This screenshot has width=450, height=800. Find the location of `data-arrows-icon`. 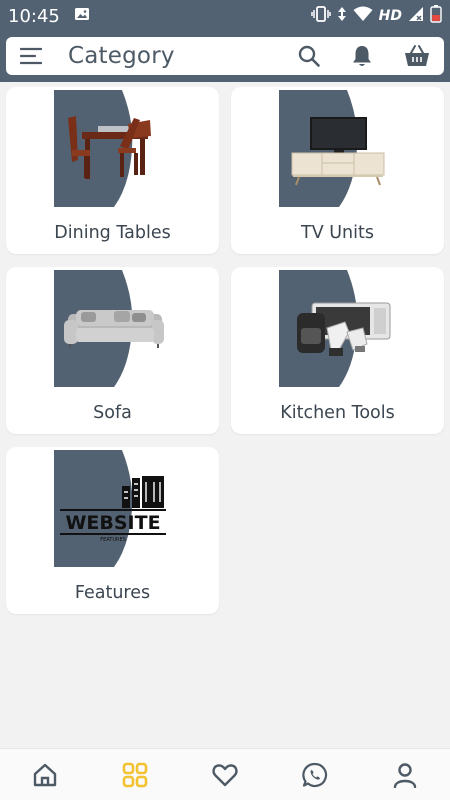

data-arrows-icon is located at coordinates (342, 16).